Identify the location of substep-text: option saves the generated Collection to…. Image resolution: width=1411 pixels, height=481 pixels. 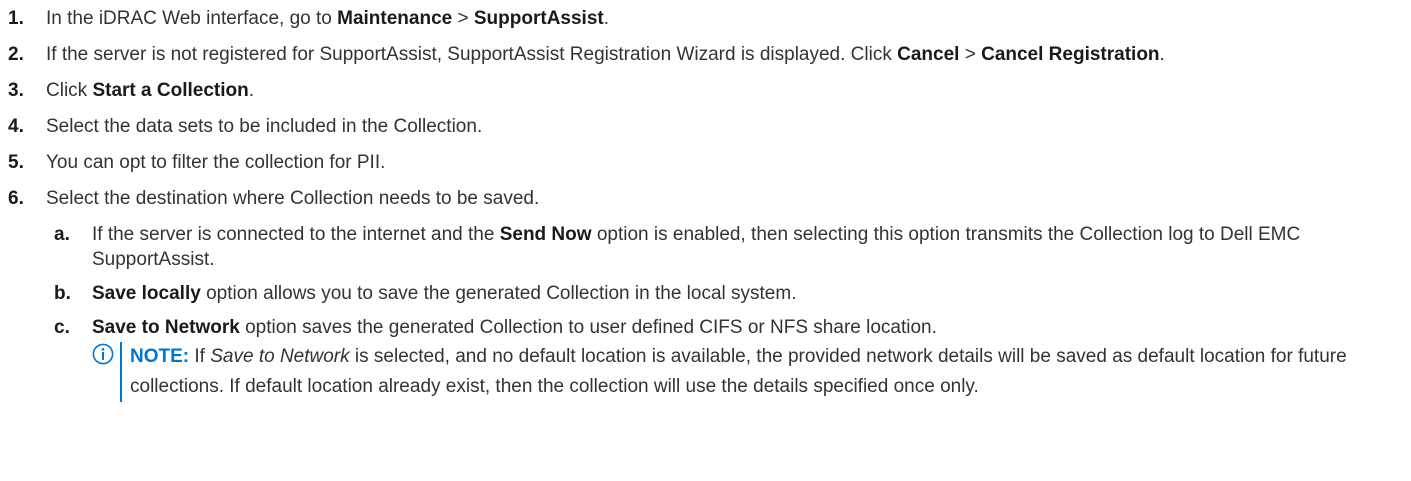
(588, 327).